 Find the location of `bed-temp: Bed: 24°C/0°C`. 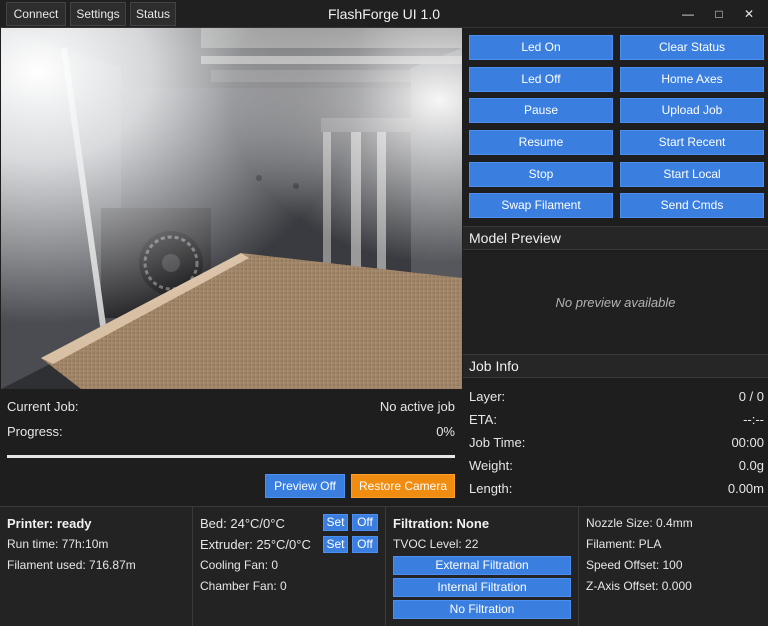

bed-temp: Bed: 24°C/0°C is located at coordinates (242, 523).